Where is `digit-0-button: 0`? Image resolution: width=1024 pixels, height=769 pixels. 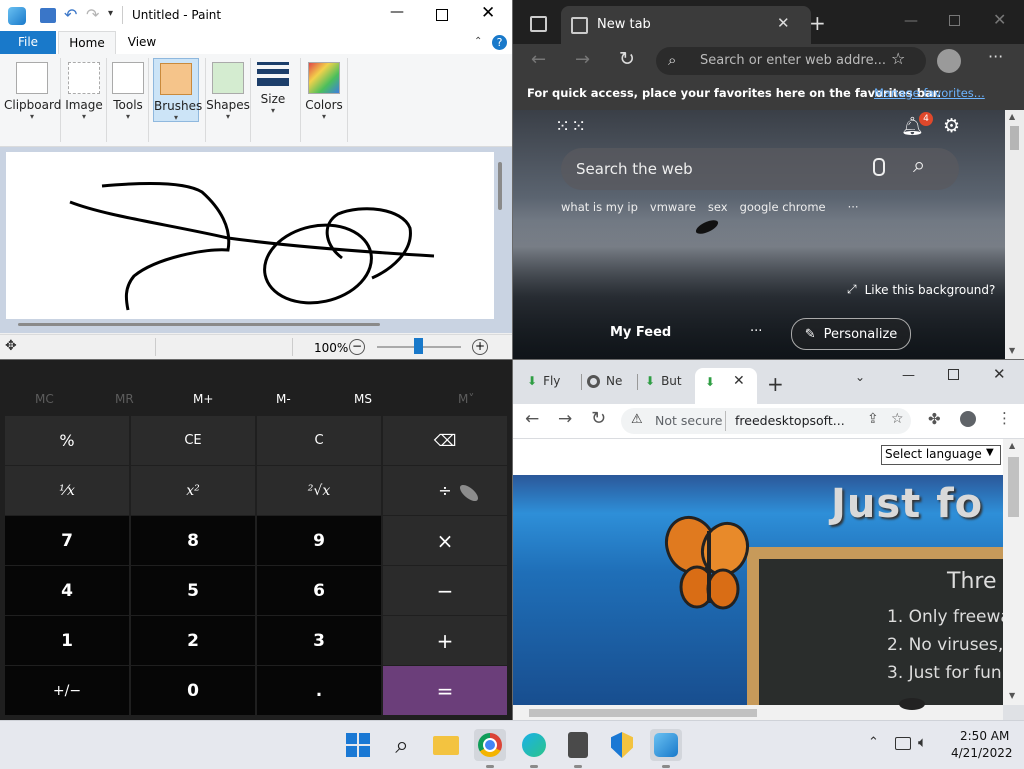 digit-0-button: 0 is located at coordinates (193, 690).